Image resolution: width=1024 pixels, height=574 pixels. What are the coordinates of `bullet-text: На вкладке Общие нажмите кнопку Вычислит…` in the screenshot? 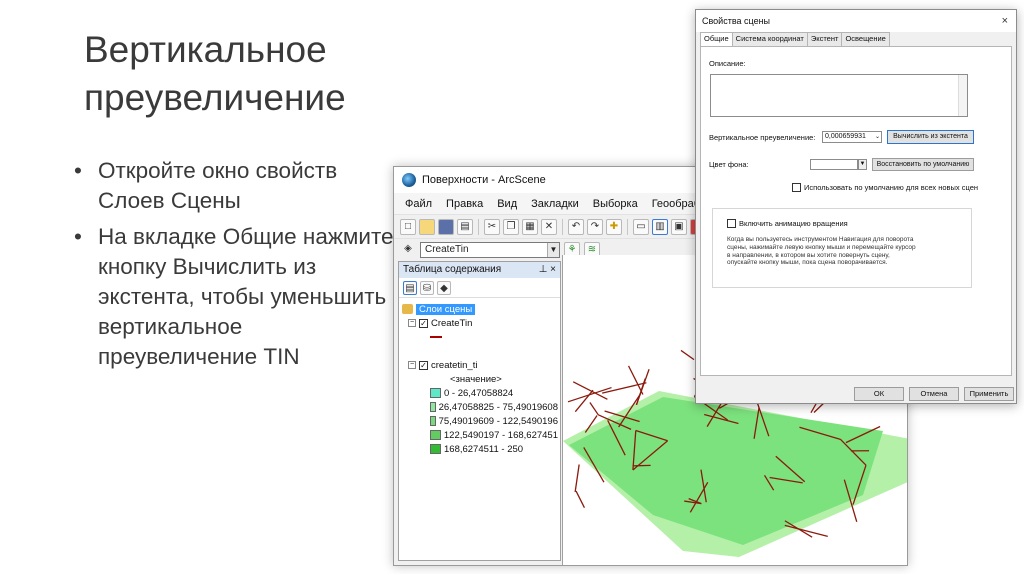 It's located at (246, 296).